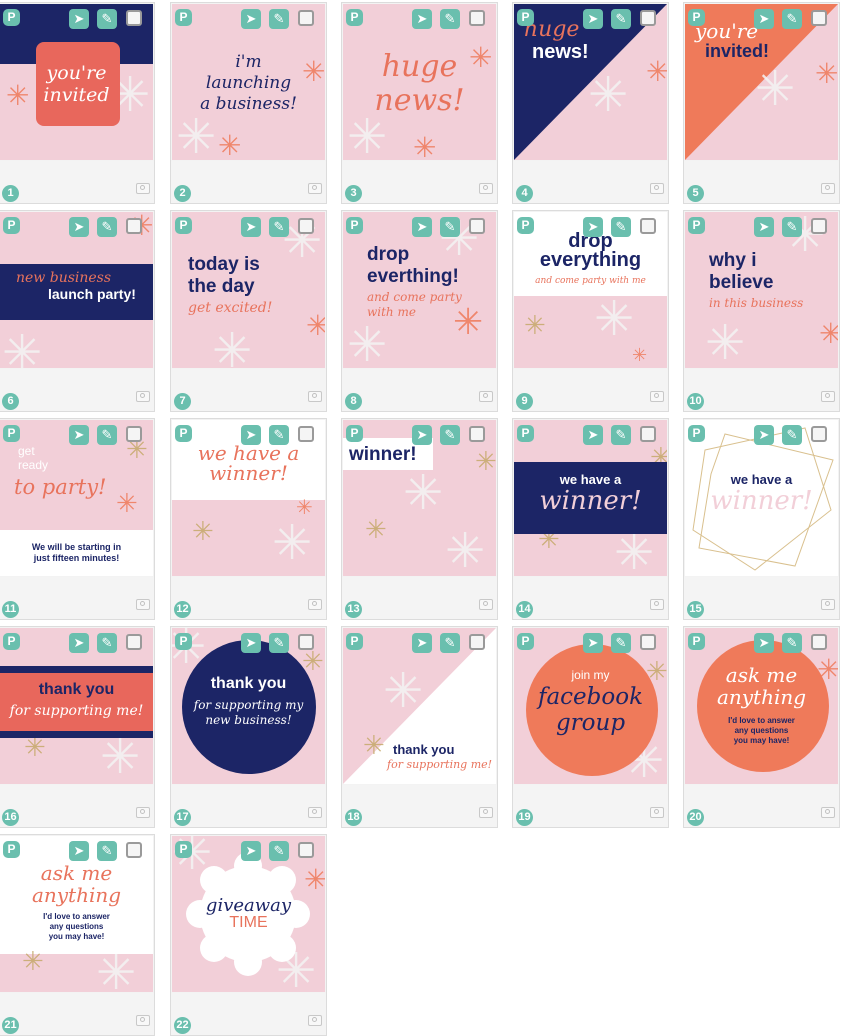 This screenshot has height=1036, width=844. Describe the element at coordinates (761, 103) in the screenshot. I see `template-card: ✳ ✳ you're invited! P ➤ ✎ 5` at that location.